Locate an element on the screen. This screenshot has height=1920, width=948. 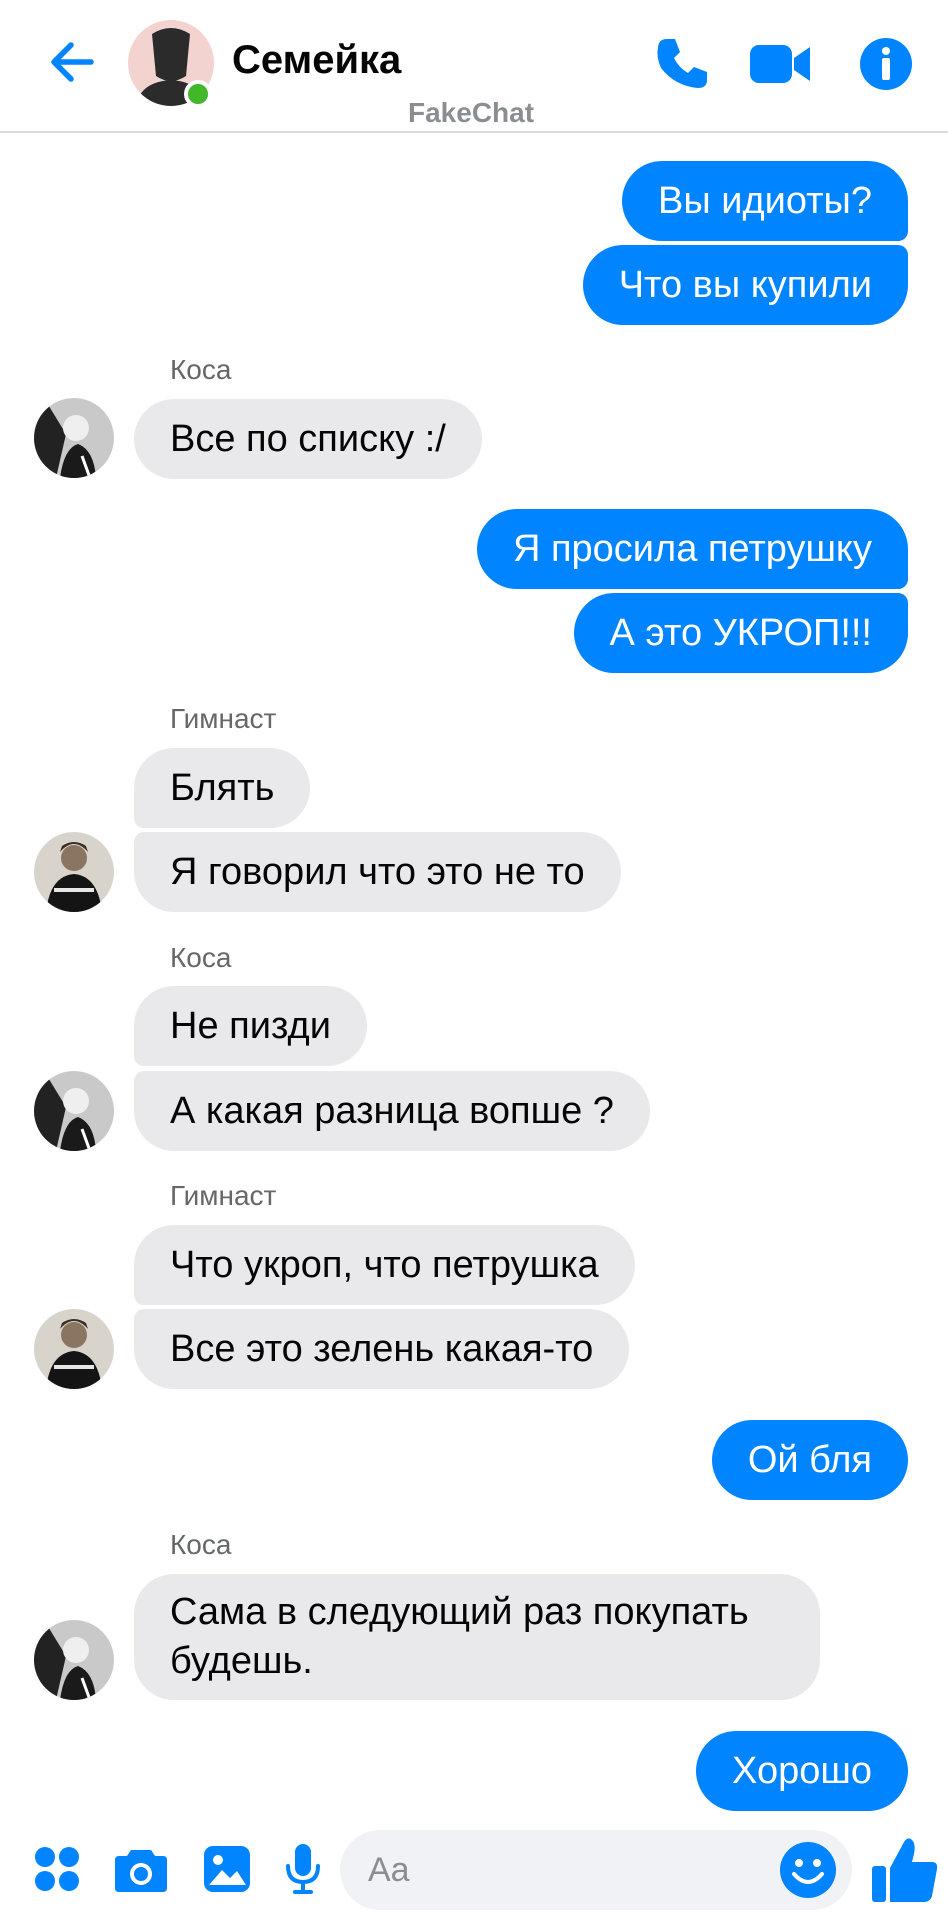
message-composer is located at coordinates (474, 1870).